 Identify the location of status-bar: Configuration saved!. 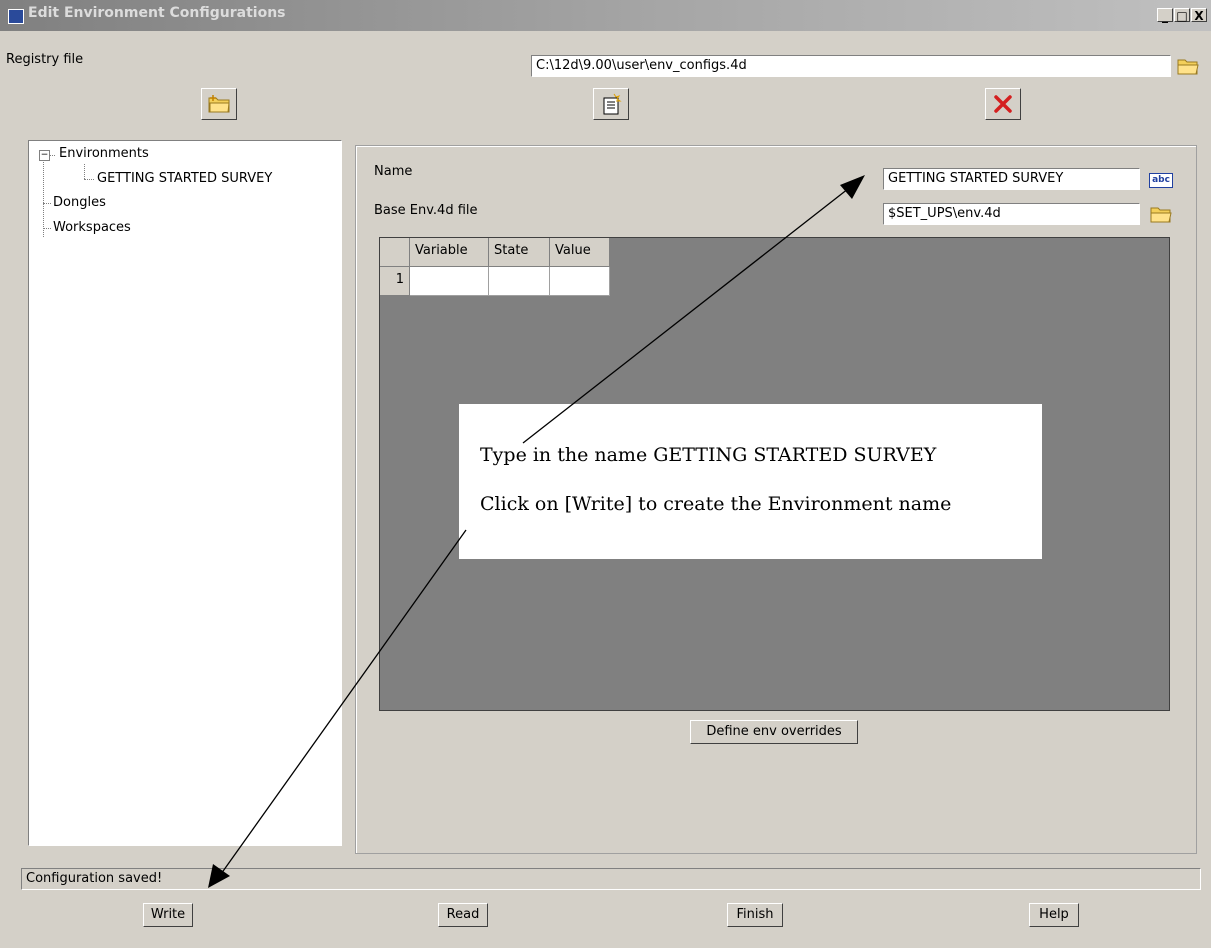
(611, 879).